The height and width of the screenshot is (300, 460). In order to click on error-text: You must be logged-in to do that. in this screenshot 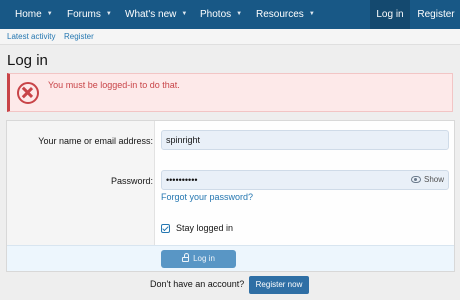, I will do `click(114, 85)`.